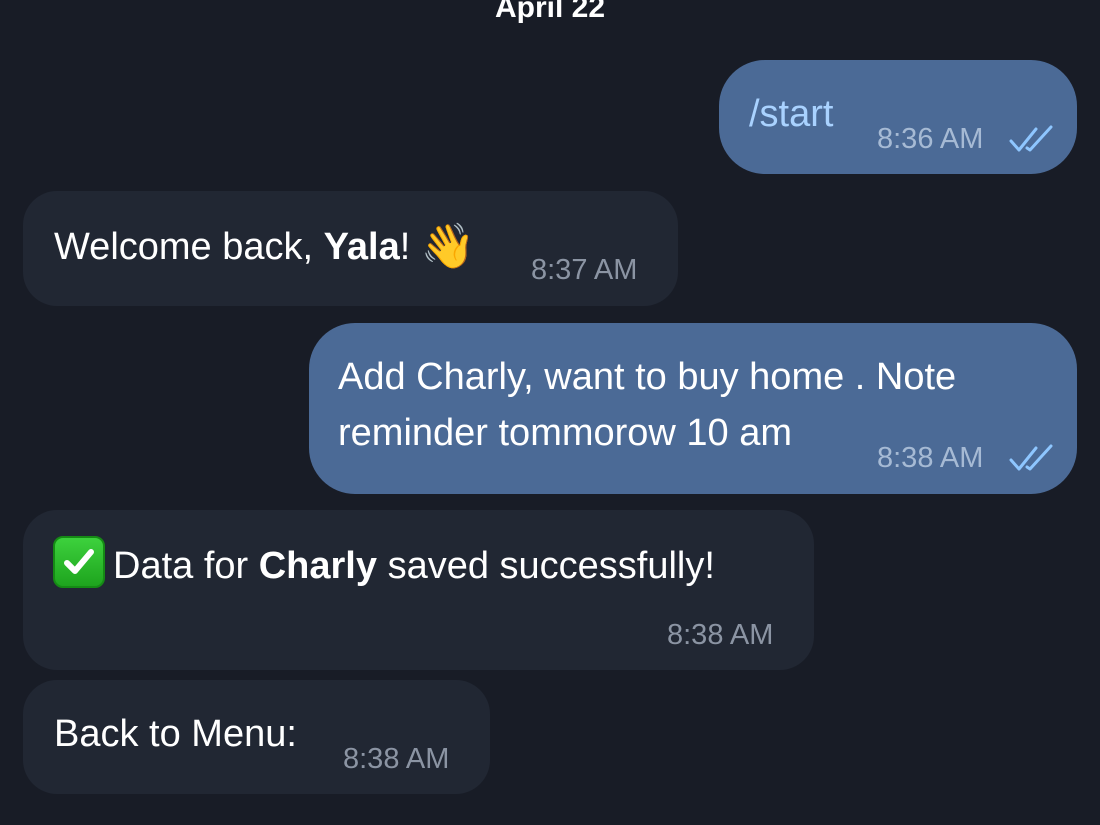 This screenshot has width=1100, height=825. What do you see at coordinates (318, 566) in the screenshot?
I see `message-contact-name: Charly` at bounding box center [318, 566].